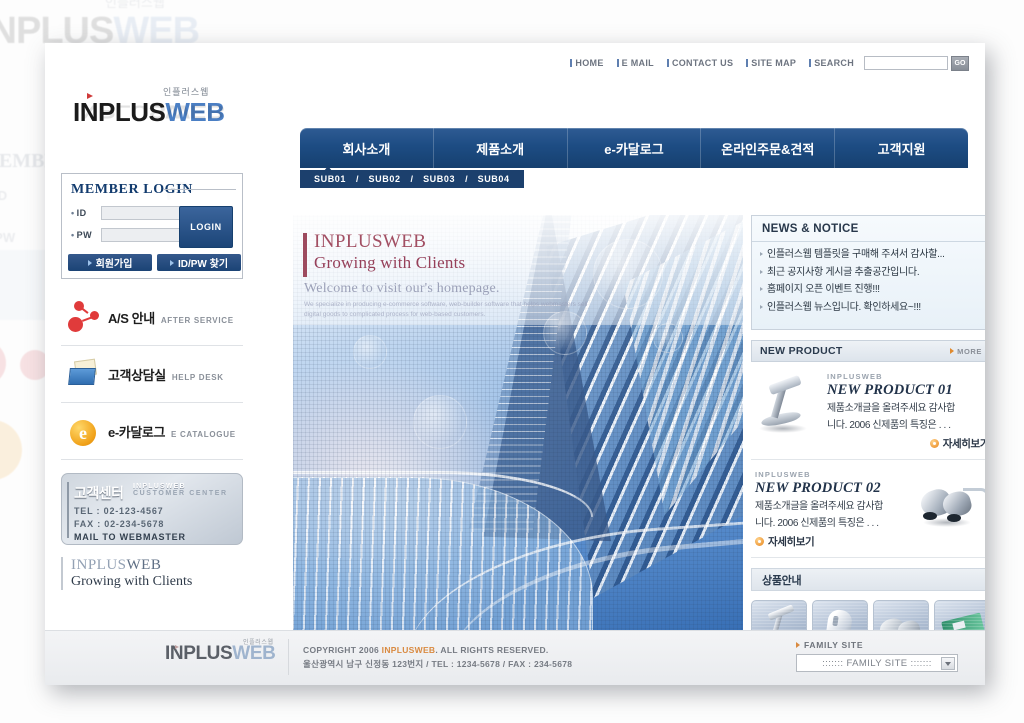 The width and height of the screenshot is (1024, 723). I want to click on sidebar-tagline-slogan: Growing with Clients, so click(132, 581).